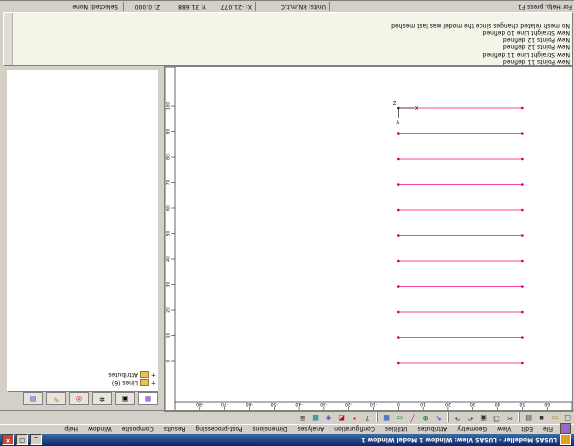  What do you see at coordinates (8, 440) in the screenshot?
I see `close-button: x` at bounding box center [8, 440].